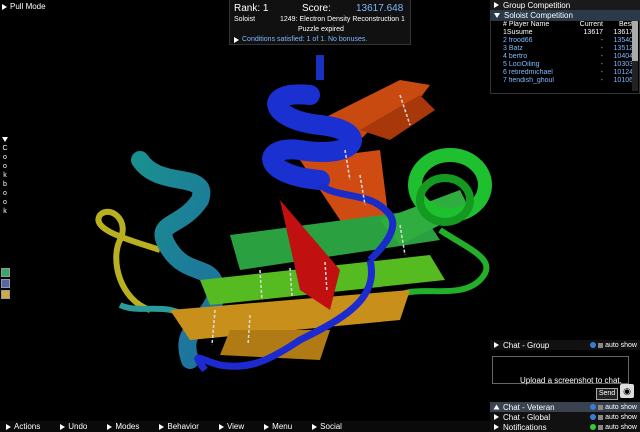 The width and height of the screenshot is (640, 432). What do you see at coordinates (635, 41) in the screenshot?
I see `scrollbar-thumb` at bounding box center [635, 41].